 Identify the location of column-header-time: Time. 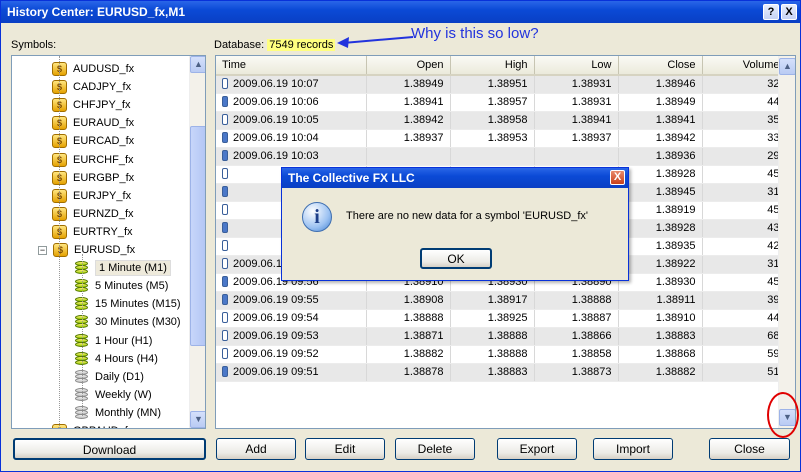
(291, 66).